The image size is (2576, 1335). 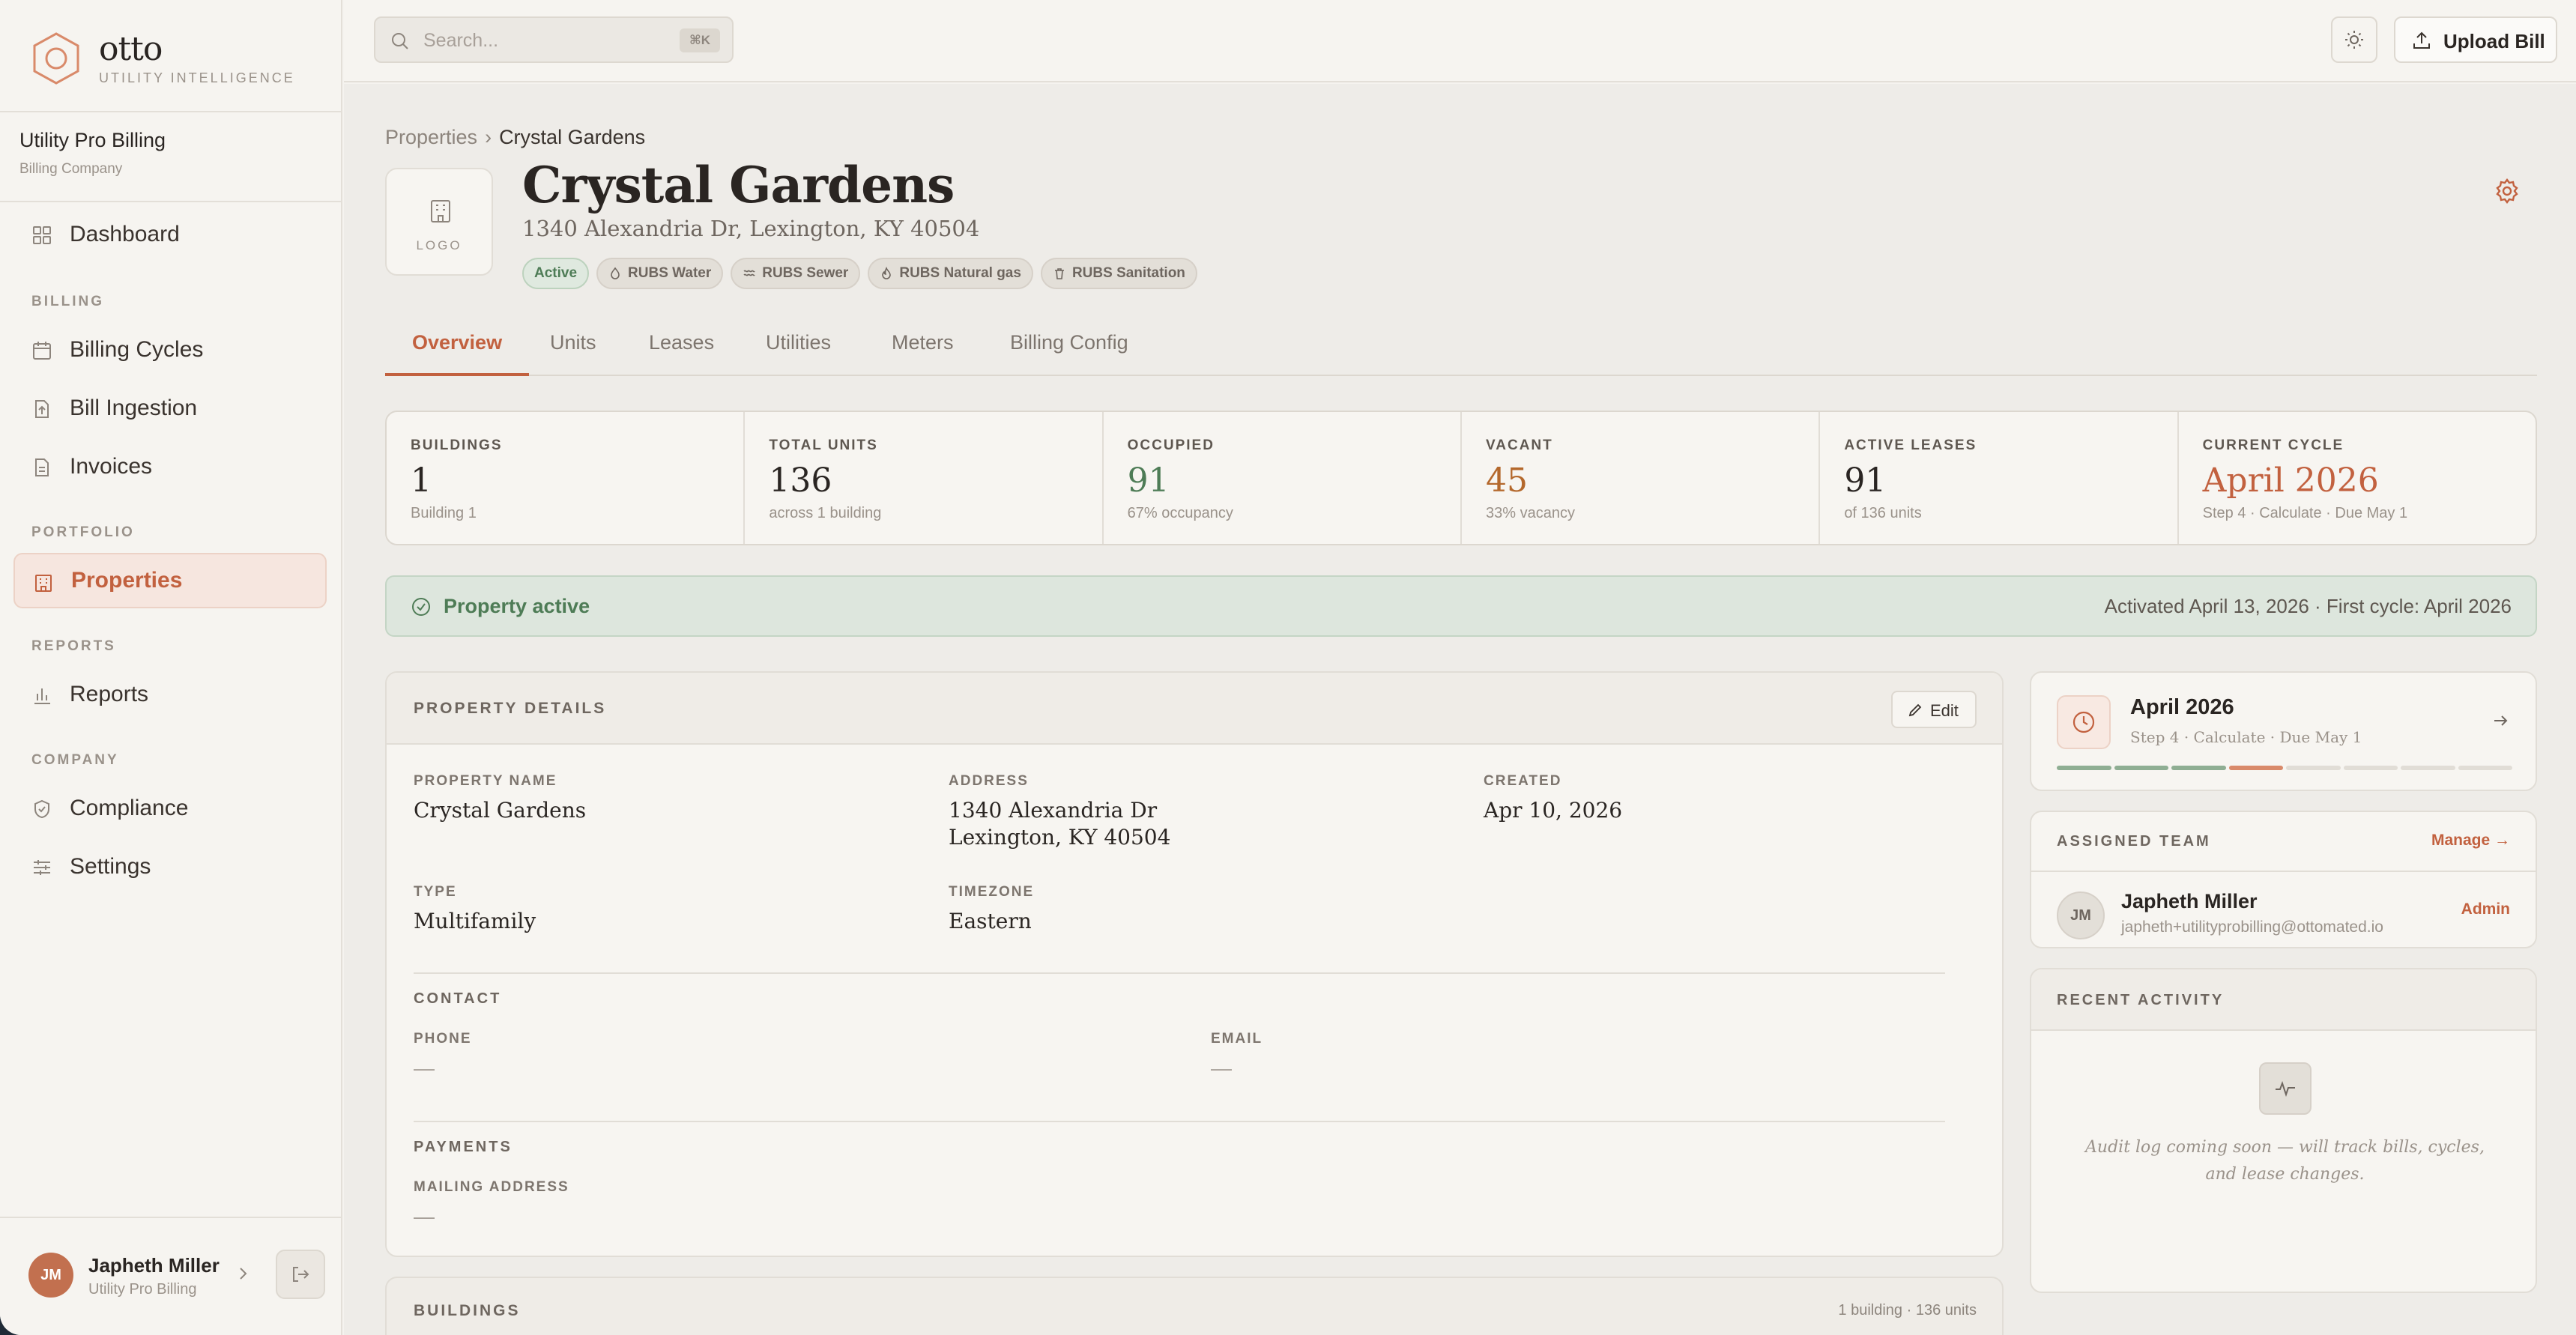 What do you see at coordinates (823, 445) in the screenshot?
I see `stat-label: TOTAL UNITS` at bounding box center [823, 445].